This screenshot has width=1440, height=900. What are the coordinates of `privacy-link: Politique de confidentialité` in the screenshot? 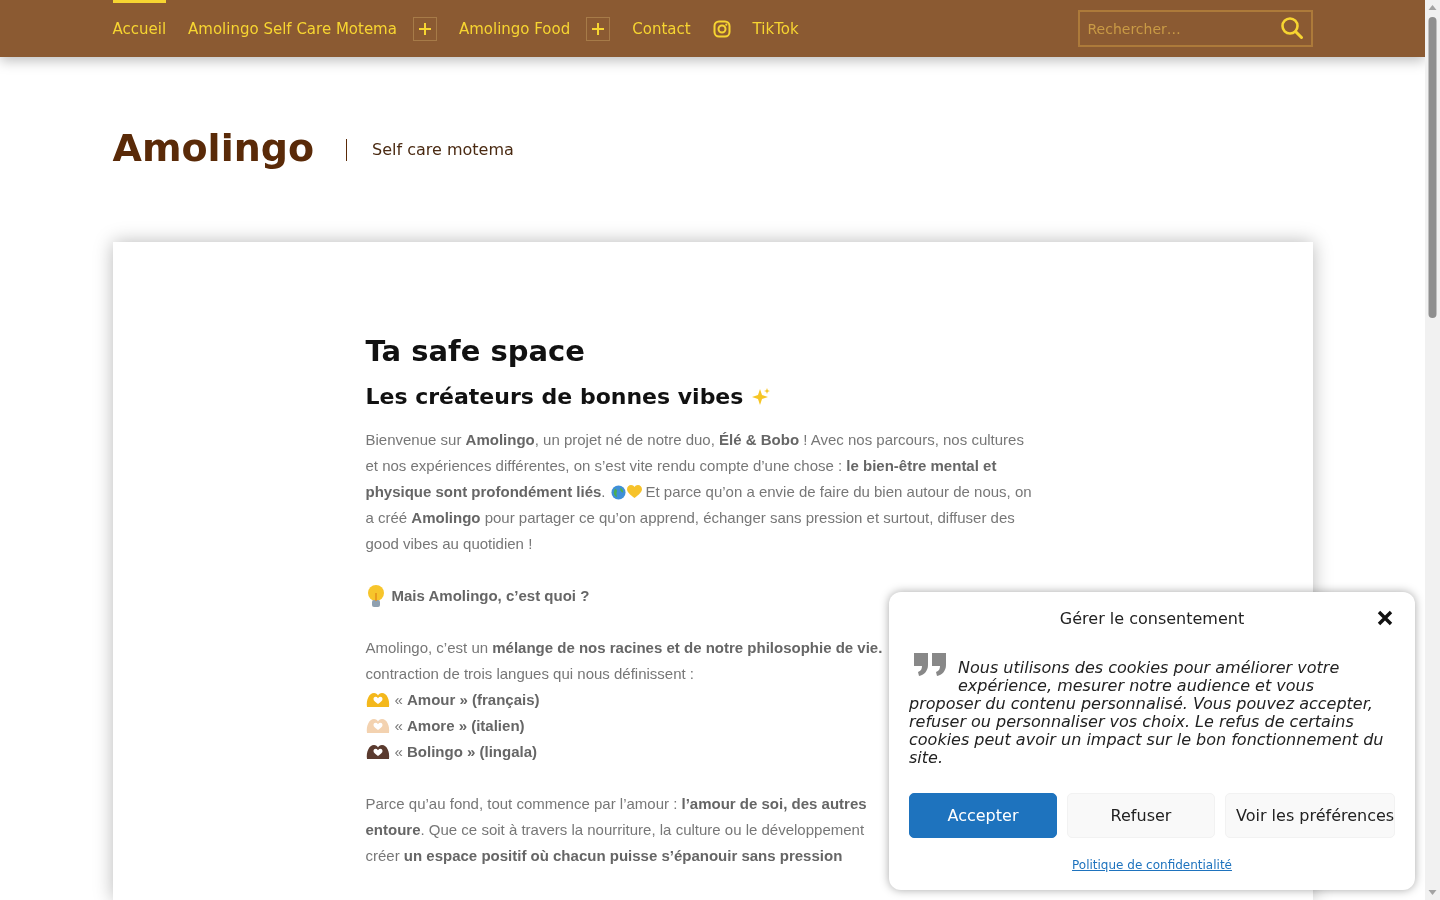 It's located at (1152, 865).